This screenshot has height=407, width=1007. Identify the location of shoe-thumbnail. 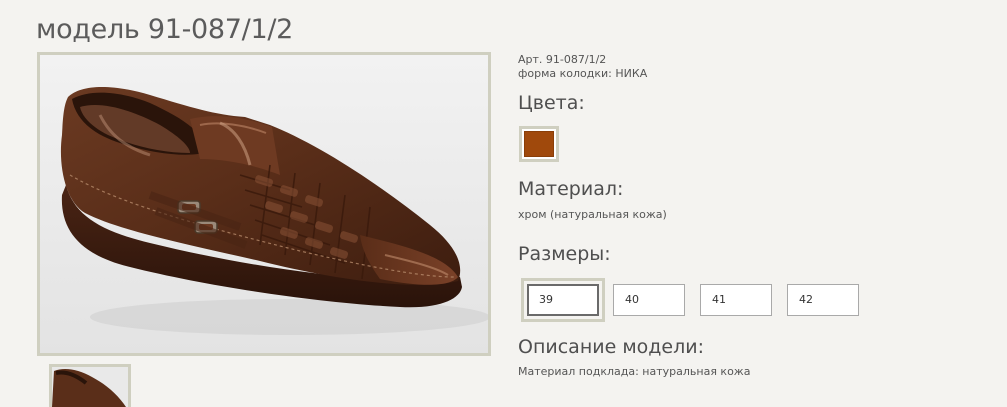
(90, 387).